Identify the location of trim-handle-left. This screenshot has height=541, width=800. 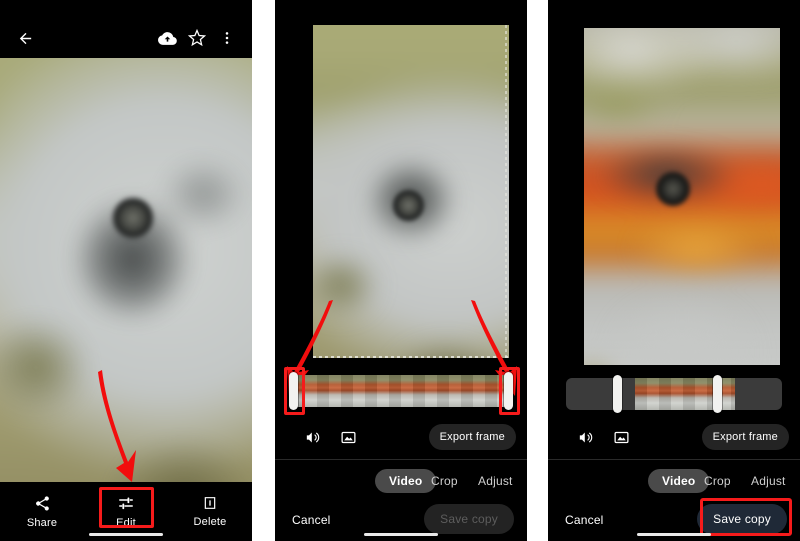
(617, 394).